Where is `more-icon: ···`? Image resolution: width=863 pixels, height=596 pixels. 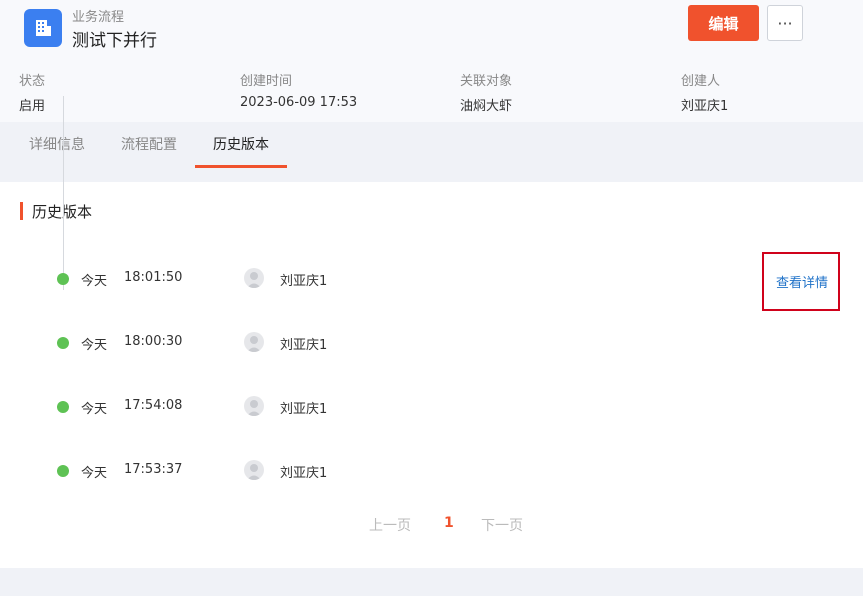 more-icon: ··· is located at coordinates (785, 23).